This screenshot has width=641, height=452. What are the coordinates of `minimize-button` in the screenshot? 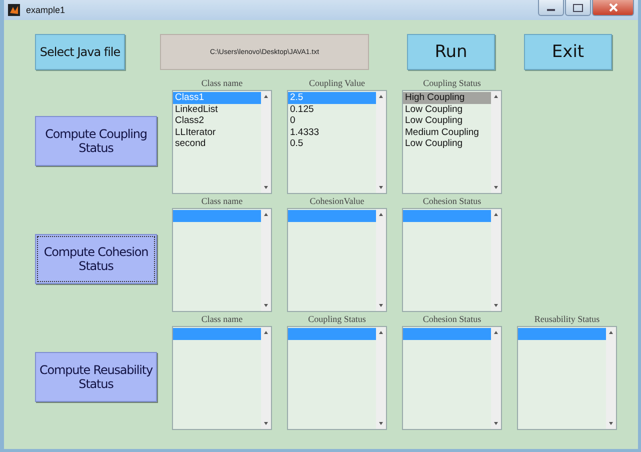 It's located at (551, 8).